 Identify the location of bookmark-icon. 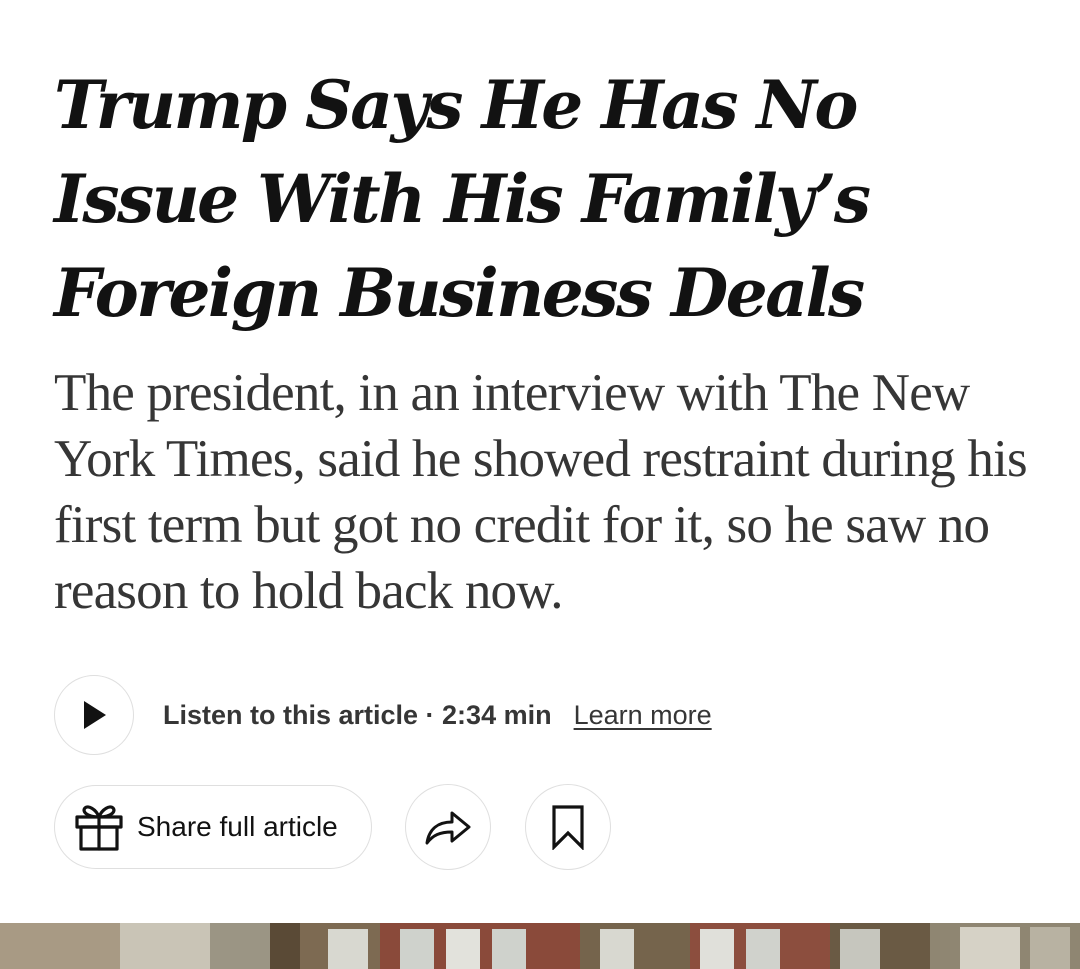
(568, 827).